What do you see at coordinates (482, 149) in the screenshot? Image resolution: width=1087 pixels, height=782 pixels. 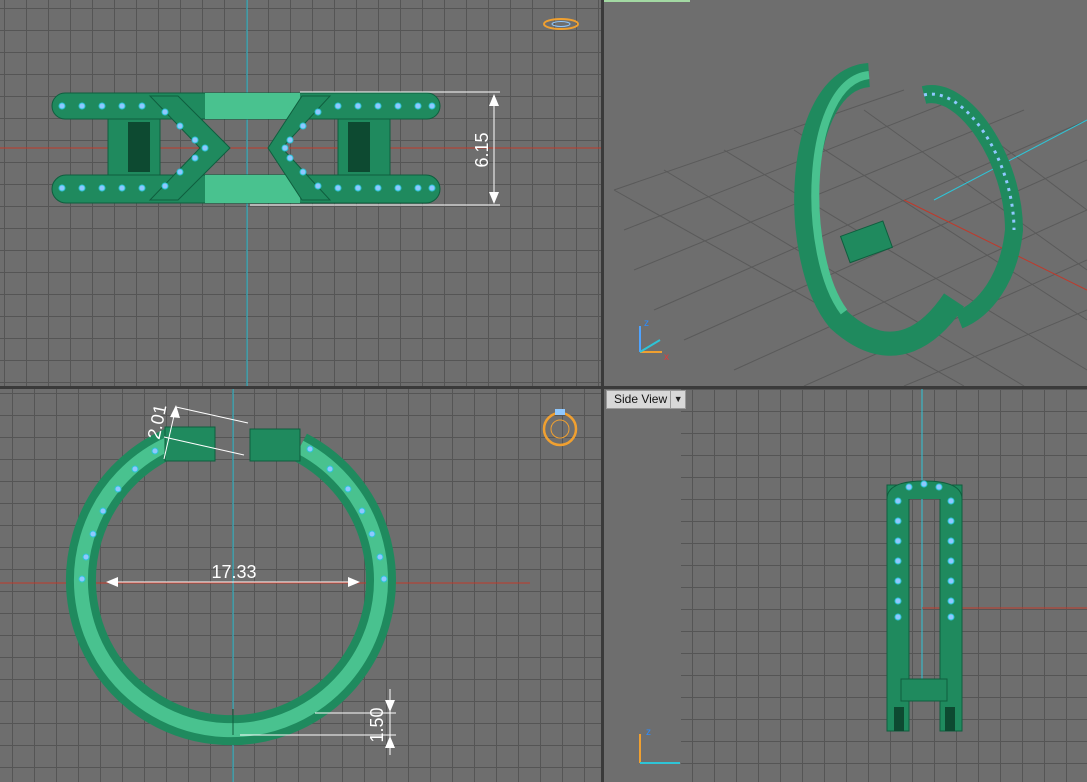 I see `dimension-height-label: 6.15` at bounding box center [482, 149].